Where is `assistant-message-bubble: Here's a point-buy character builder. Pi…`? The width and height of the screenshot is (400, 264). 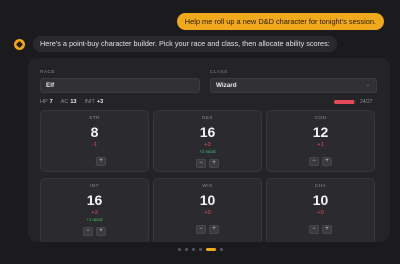 assistant-message-bubble: Here's a point-buy character builder. Pi… is located at coordinates (185, 44).